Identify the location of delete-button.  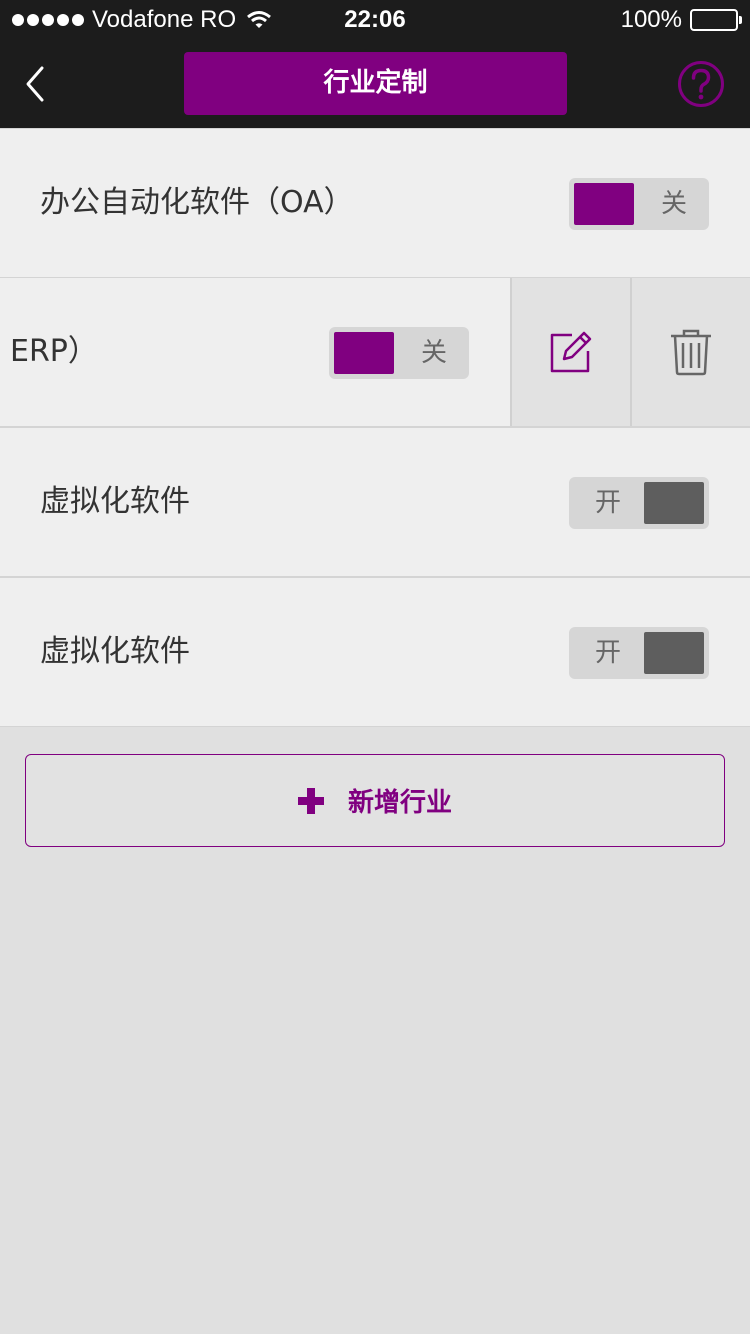
(690, 352).